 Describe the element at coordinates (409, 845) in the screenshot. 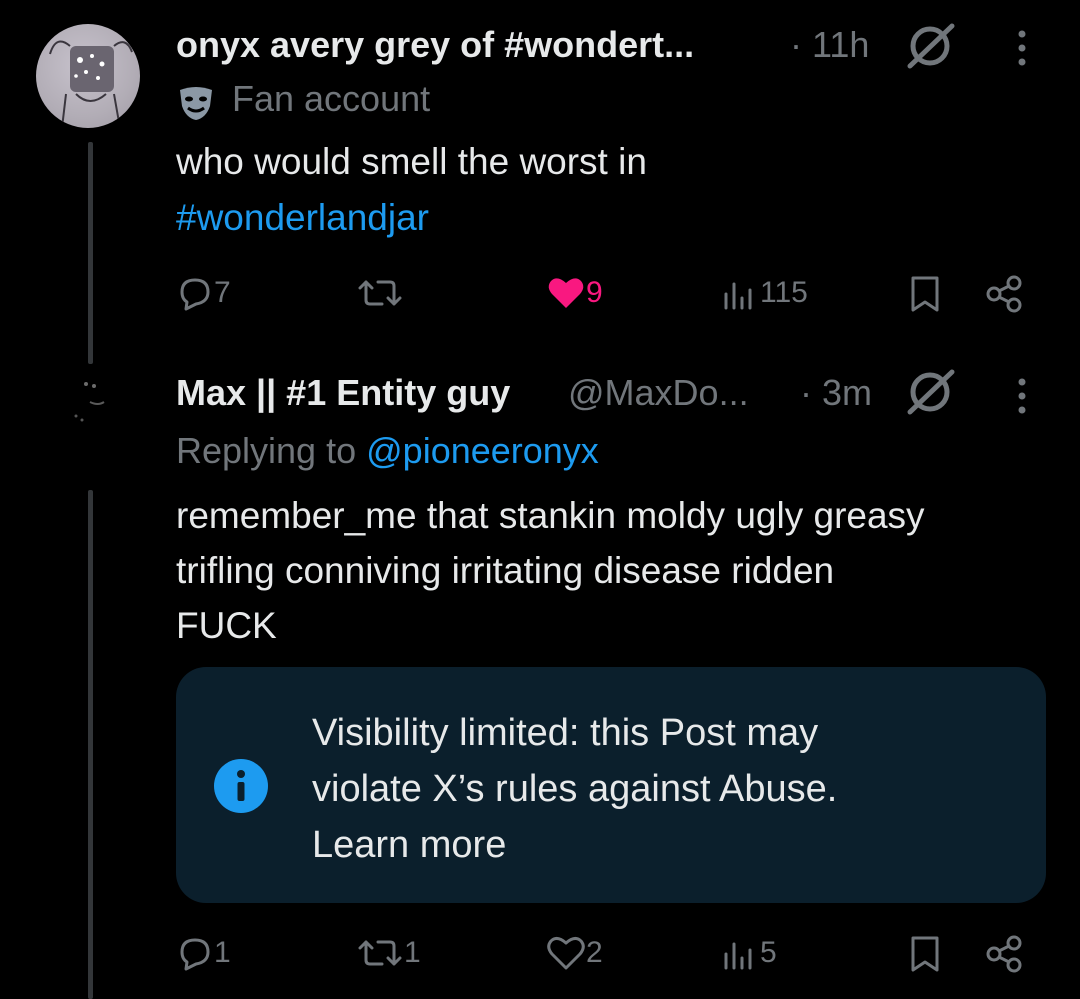

I see `learn-more-link: Learn more` at that location.